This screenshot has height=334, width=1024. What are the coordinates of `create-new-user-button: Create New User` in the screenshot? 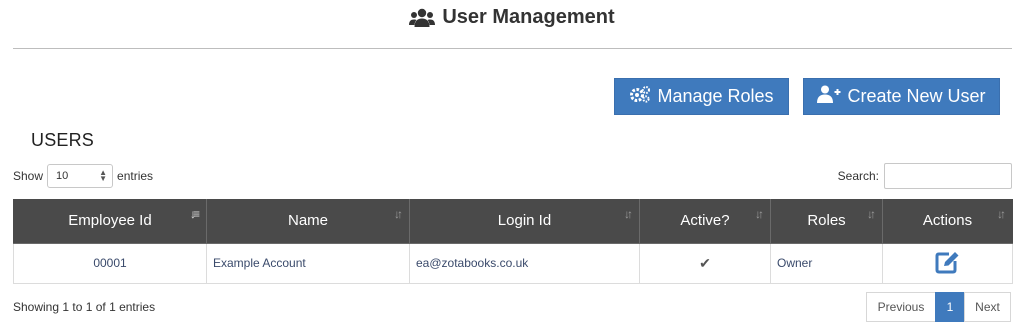 It's located at (901, 96).